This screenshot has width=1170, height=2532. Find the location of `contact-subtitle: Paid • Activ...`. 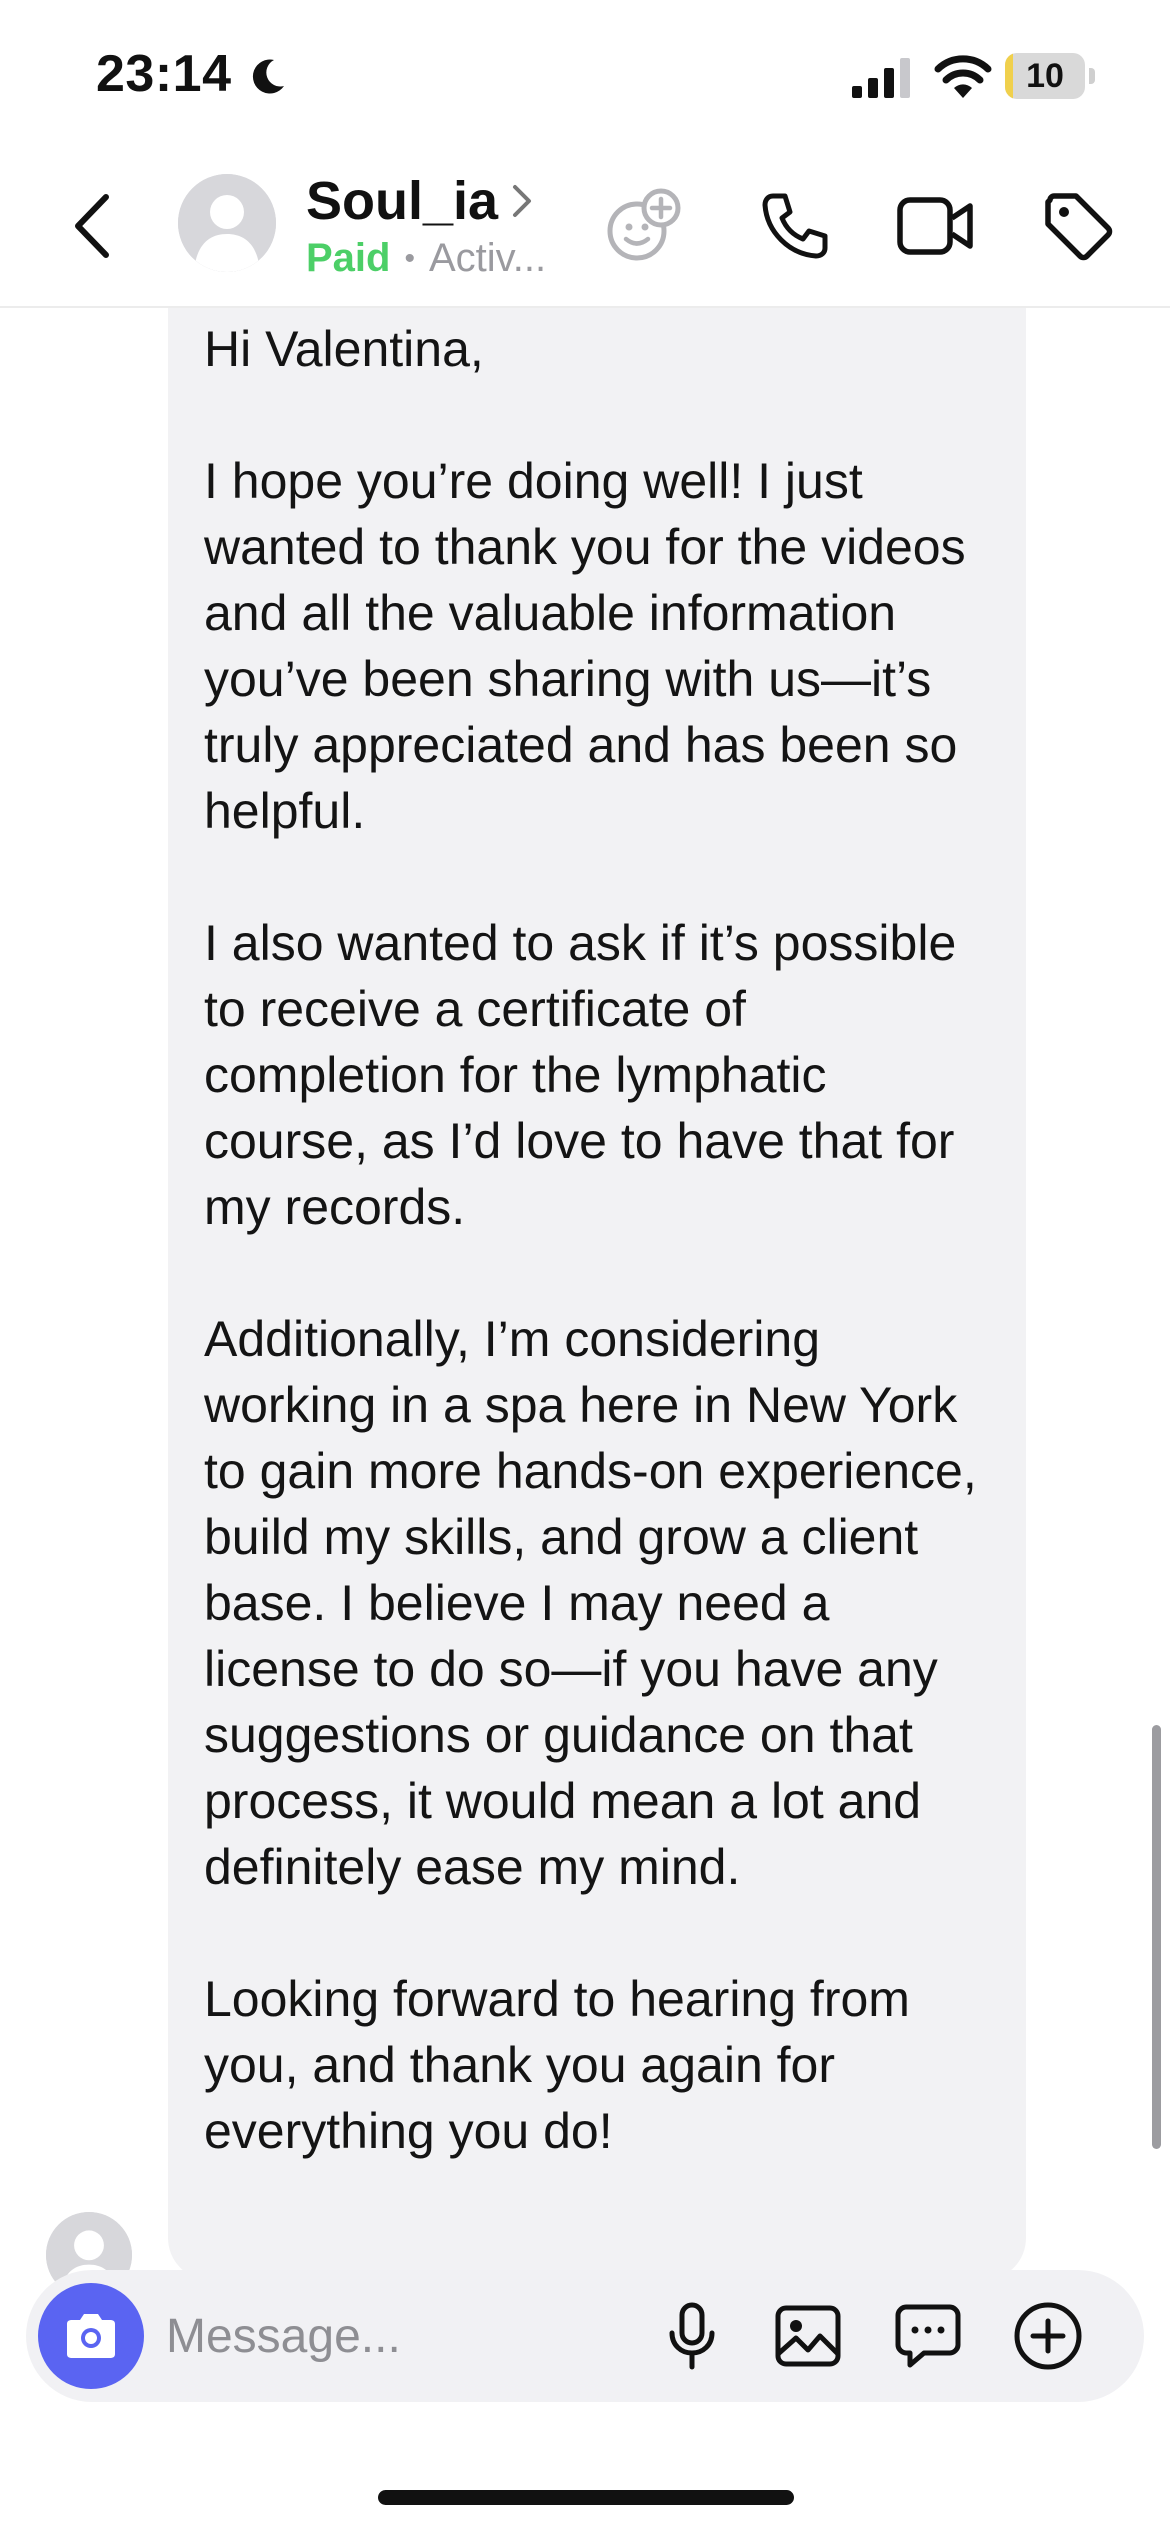

contact-subtitle: Paid • Activ... is located at coordinates (426, 258).